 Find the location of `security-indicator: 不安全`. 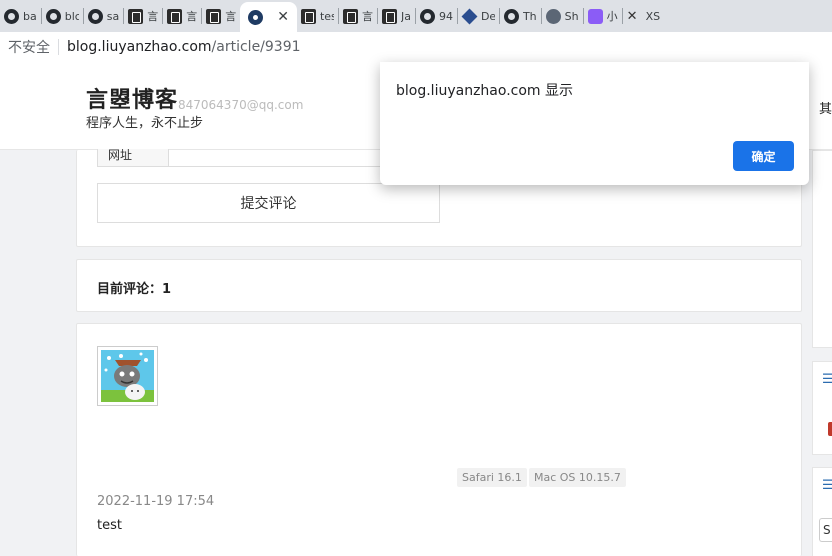

security-indicator: 不安全 is located at coordinates (25, 47).